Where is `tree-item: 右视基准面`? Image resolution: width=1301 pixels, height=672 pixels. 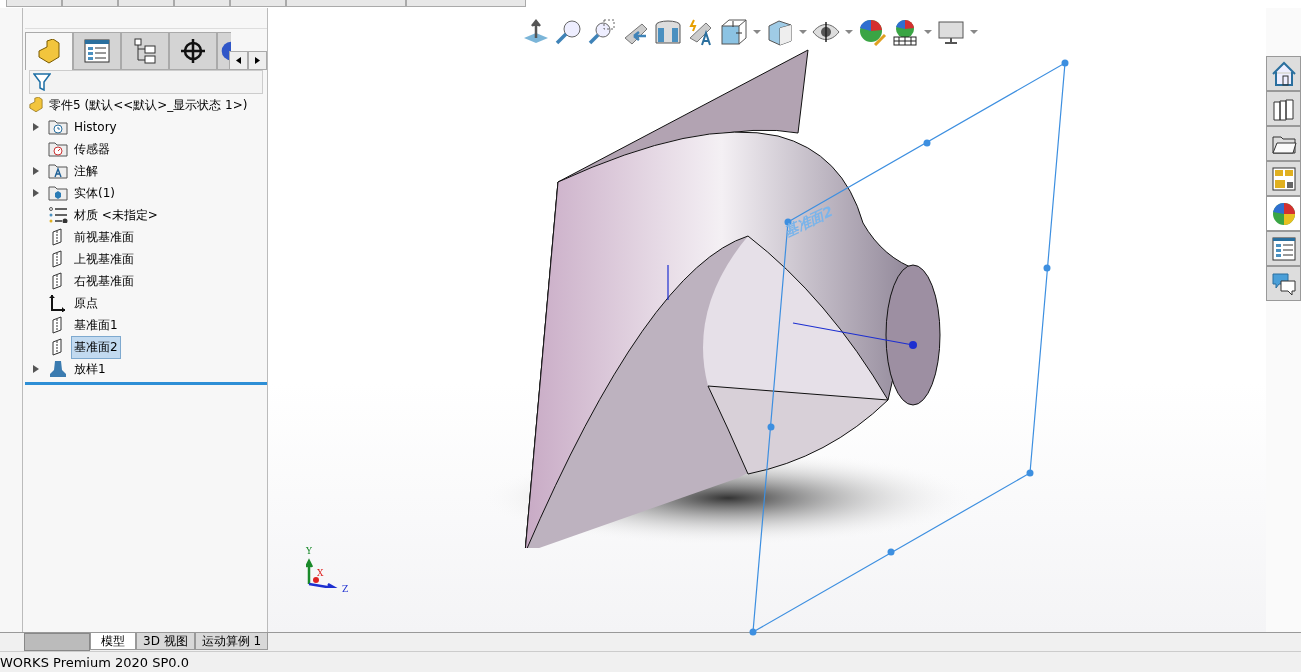
tree-item: 右视基准面 is located at coordinates (104, 281).